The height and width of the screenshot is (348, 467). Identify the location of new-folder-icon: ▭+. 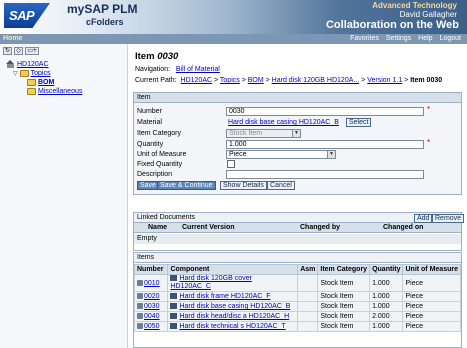
(32, 51).